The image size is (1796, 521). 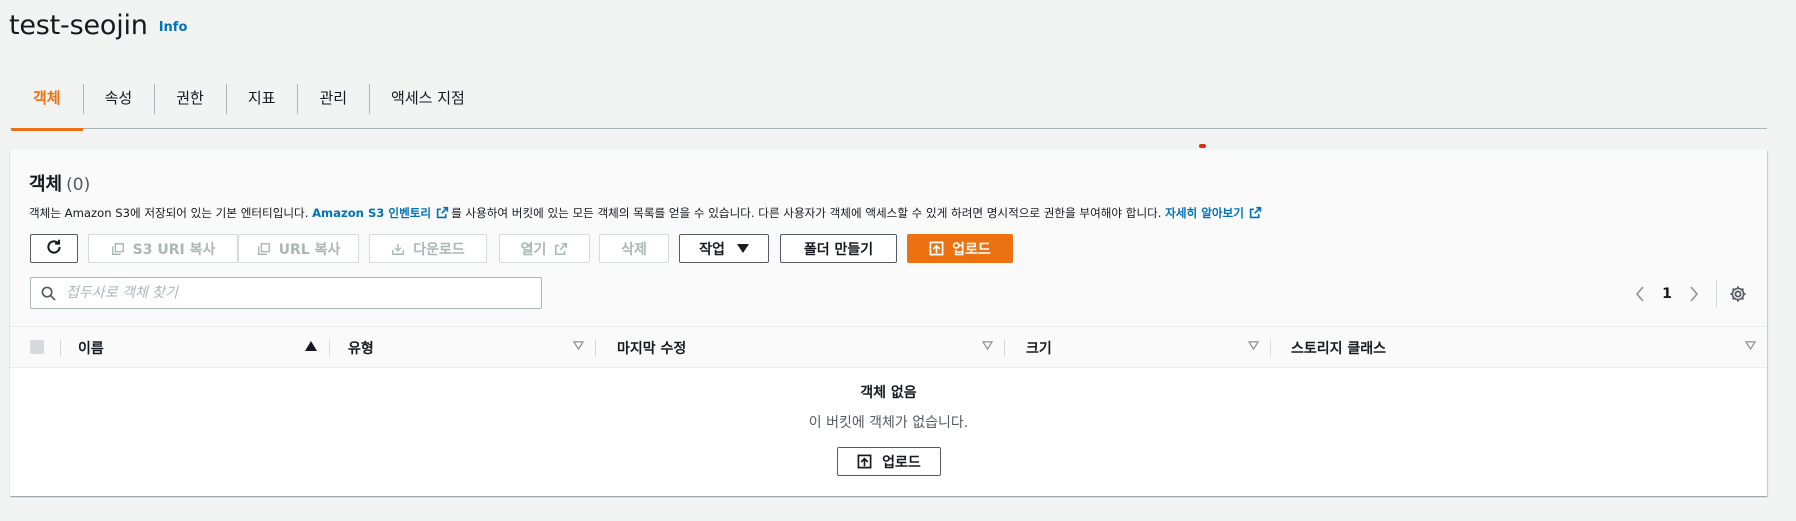 What do you see at coordinates (1738, 294) in the screenshot?
I see `settings-gear-icon` at bounding box center [1738, 294].